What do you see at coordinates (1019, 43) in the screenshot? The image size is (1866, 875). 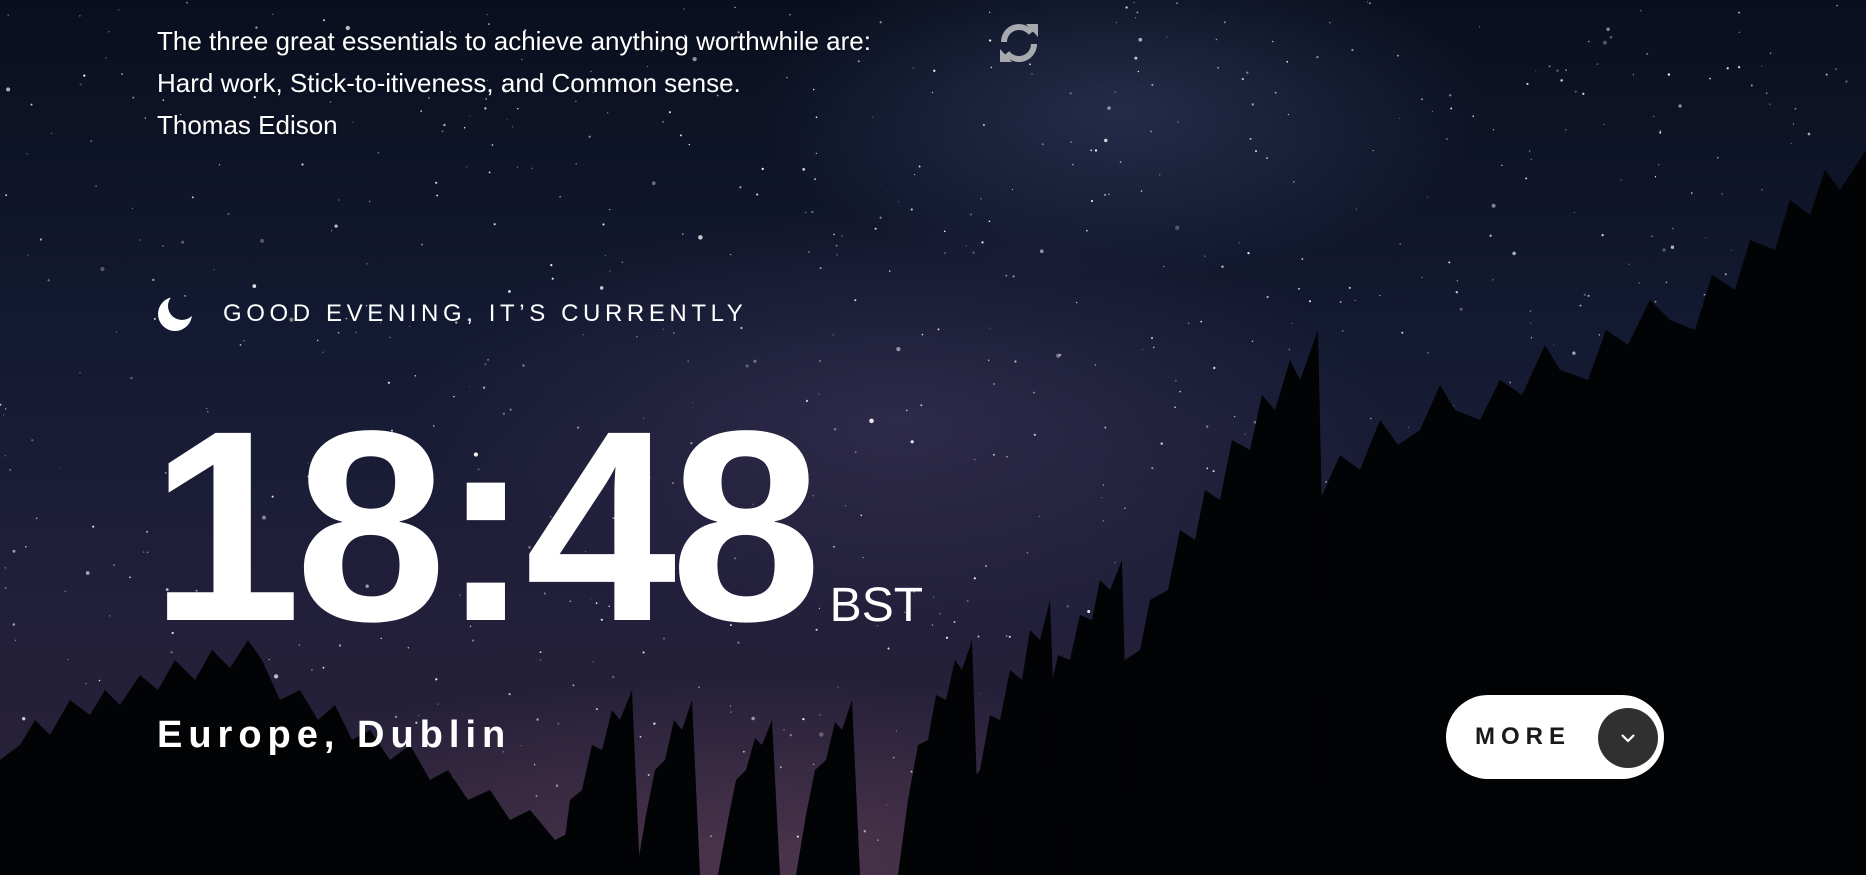 I see `refresh-quote-button` at bounding box center [1019, 43].